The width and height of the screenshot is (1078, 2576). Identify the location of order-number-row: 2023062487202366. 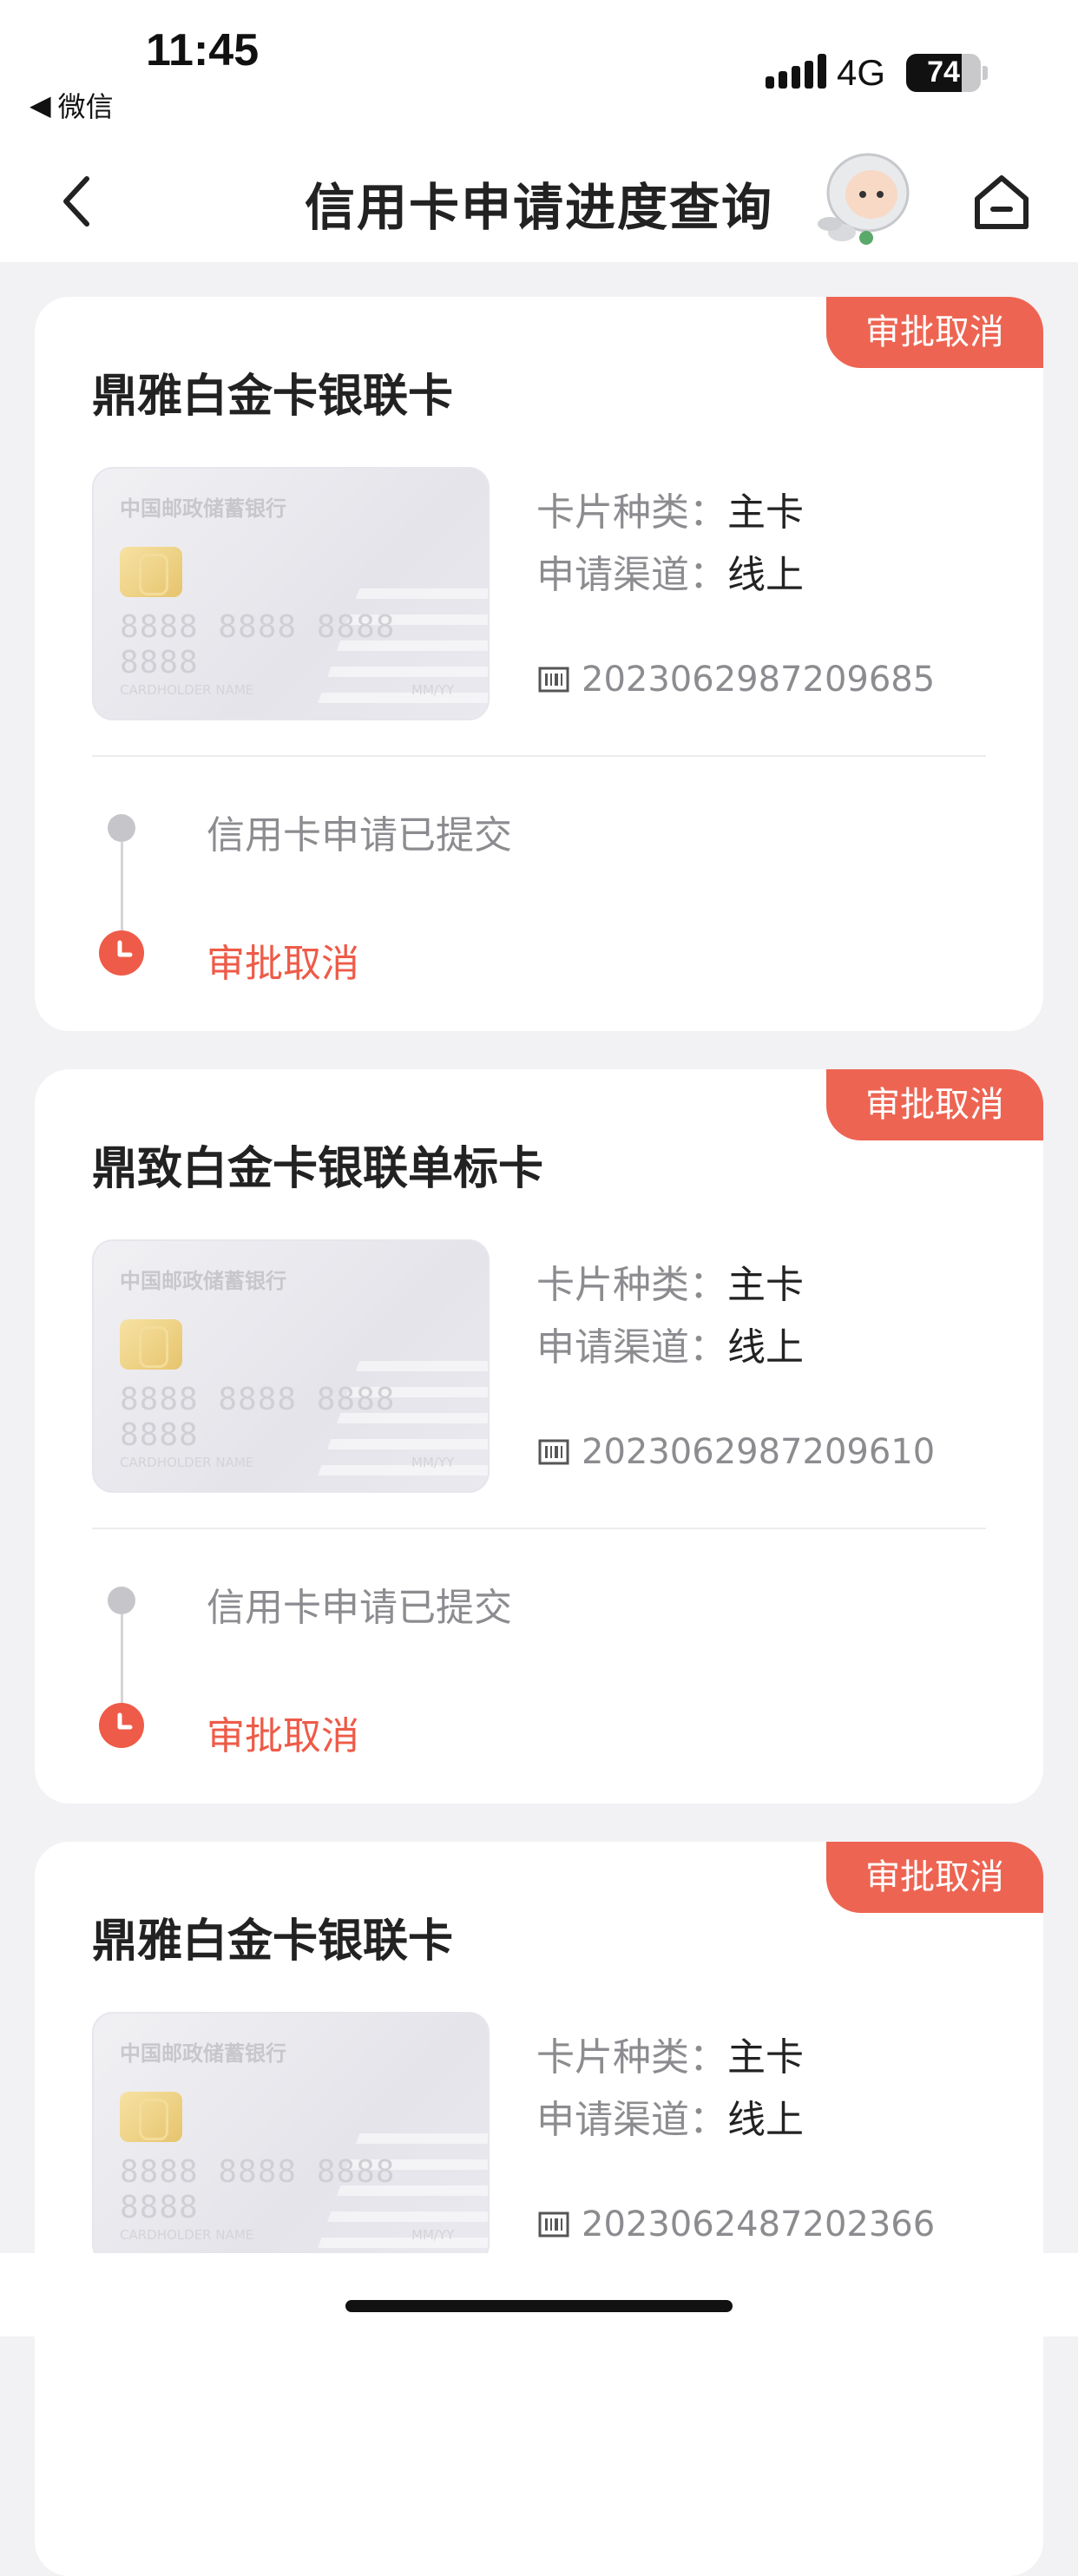
(736, 2224).